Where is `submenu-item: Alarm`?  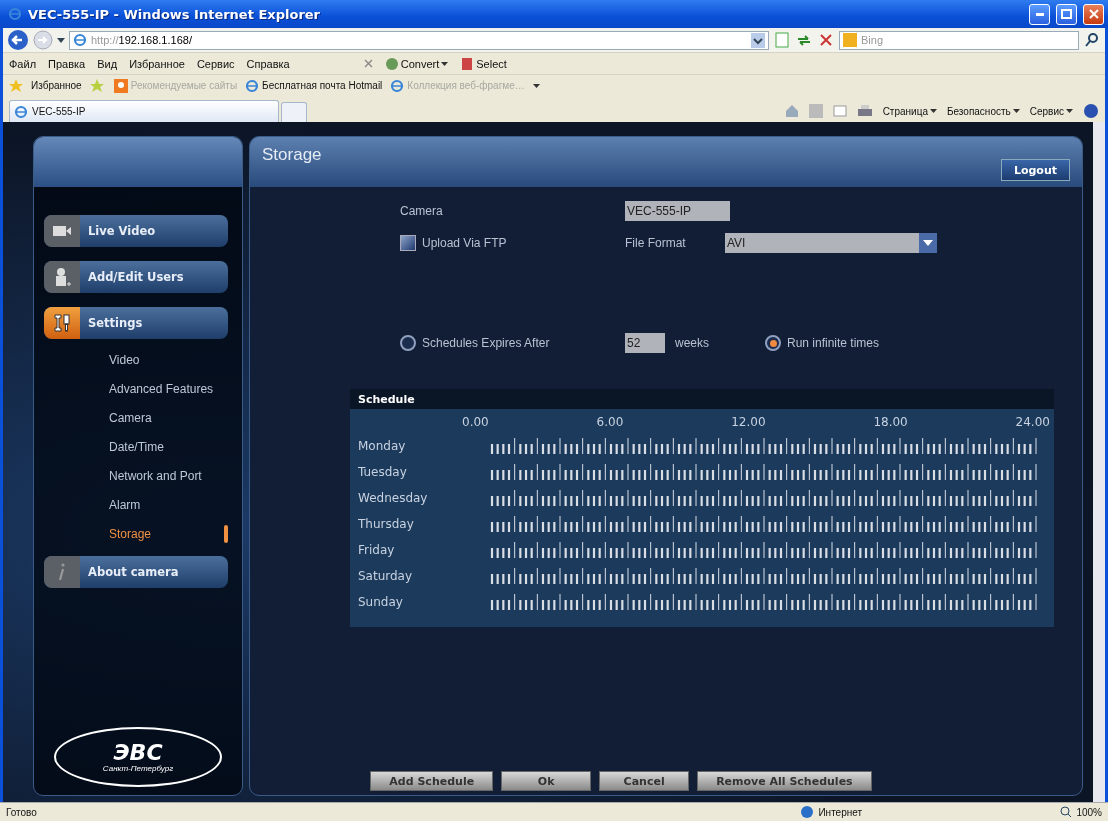 submenu-item: Alarm is located at coordinates (136, 504).